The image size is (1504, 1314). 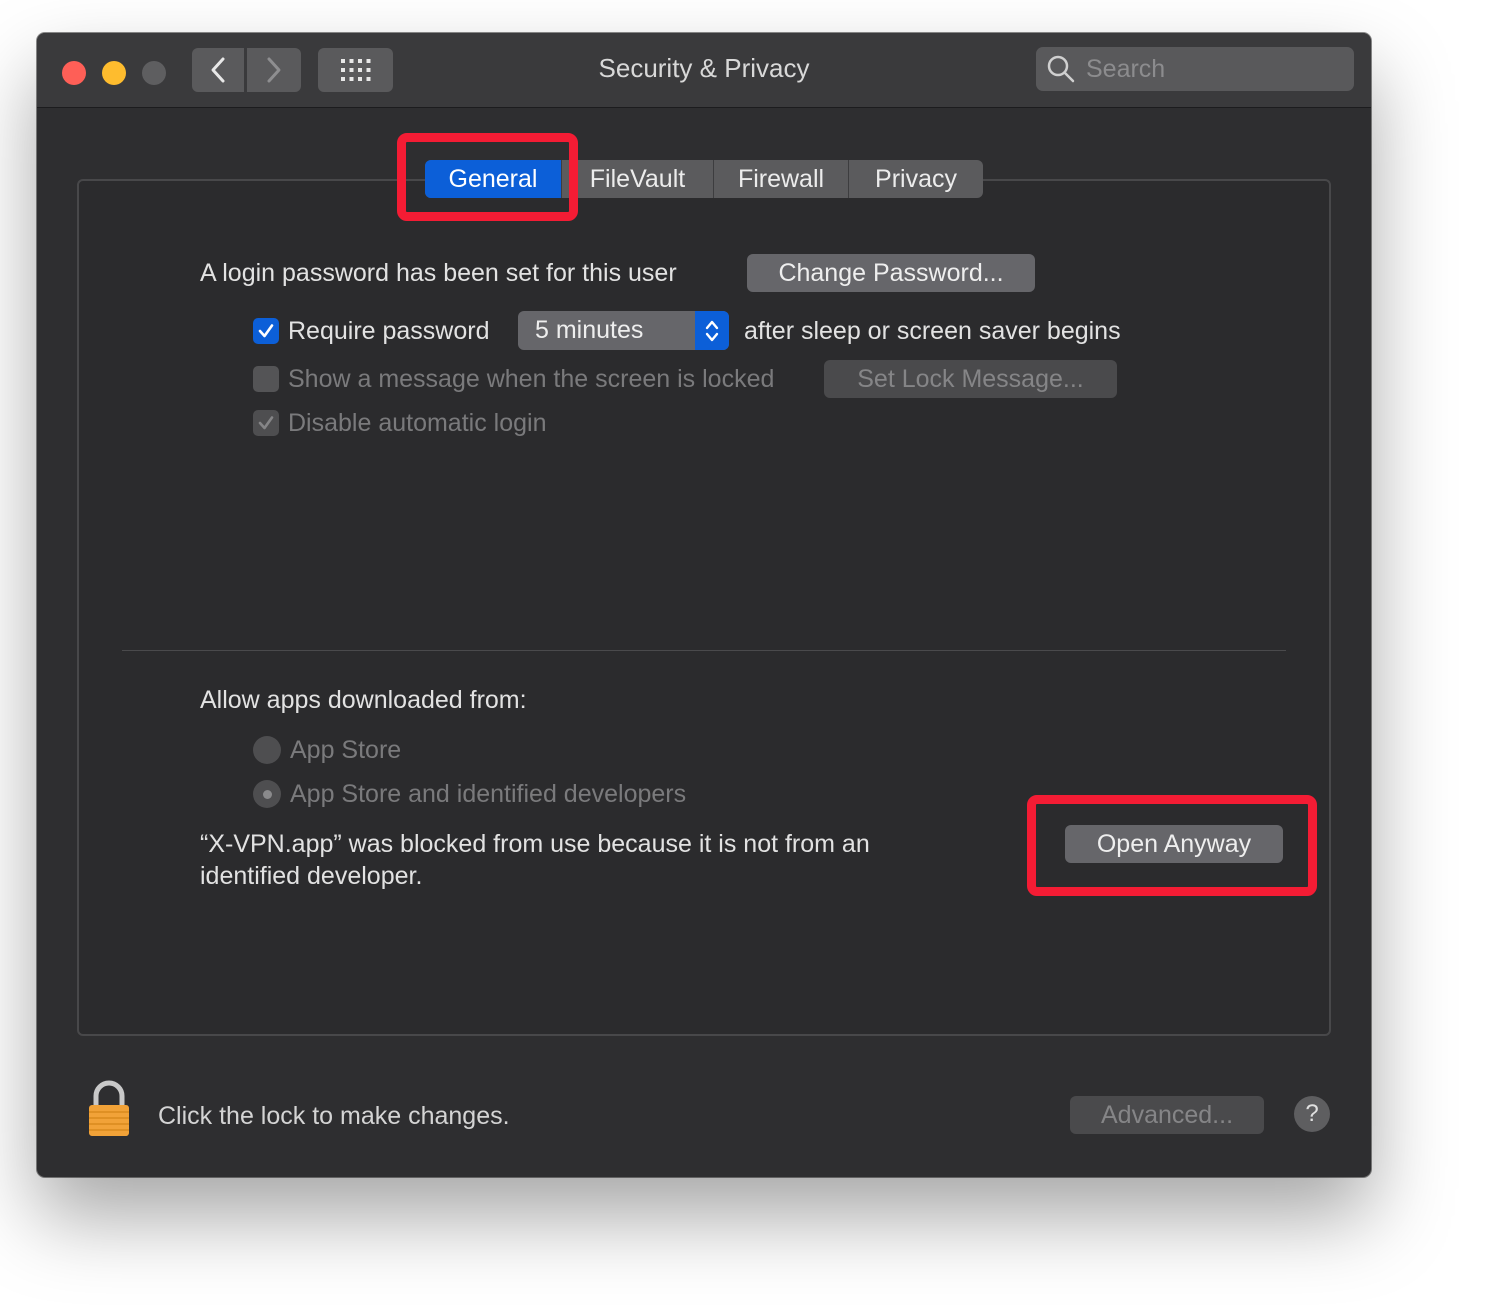 What do you see at coordinates (109, 1109) in the screenshot?
I see `lock-icon` at bounding box center [109, 1109].